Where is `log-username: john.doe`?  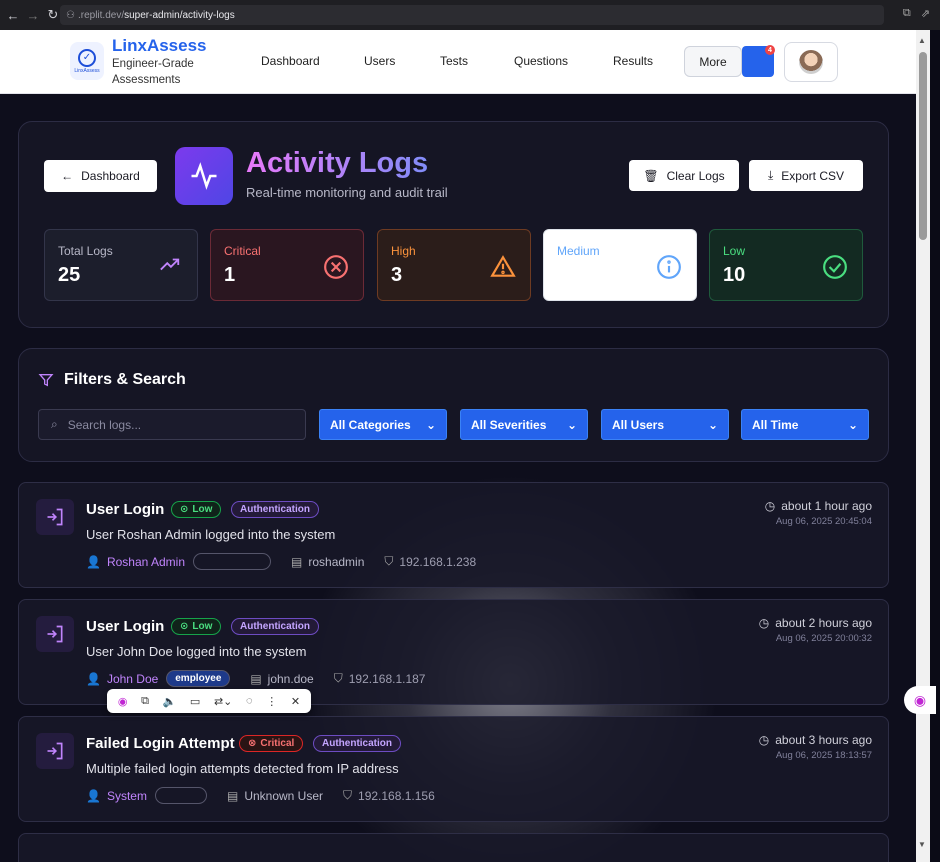 log-username: john.doe is located at coordinates (290, 678).